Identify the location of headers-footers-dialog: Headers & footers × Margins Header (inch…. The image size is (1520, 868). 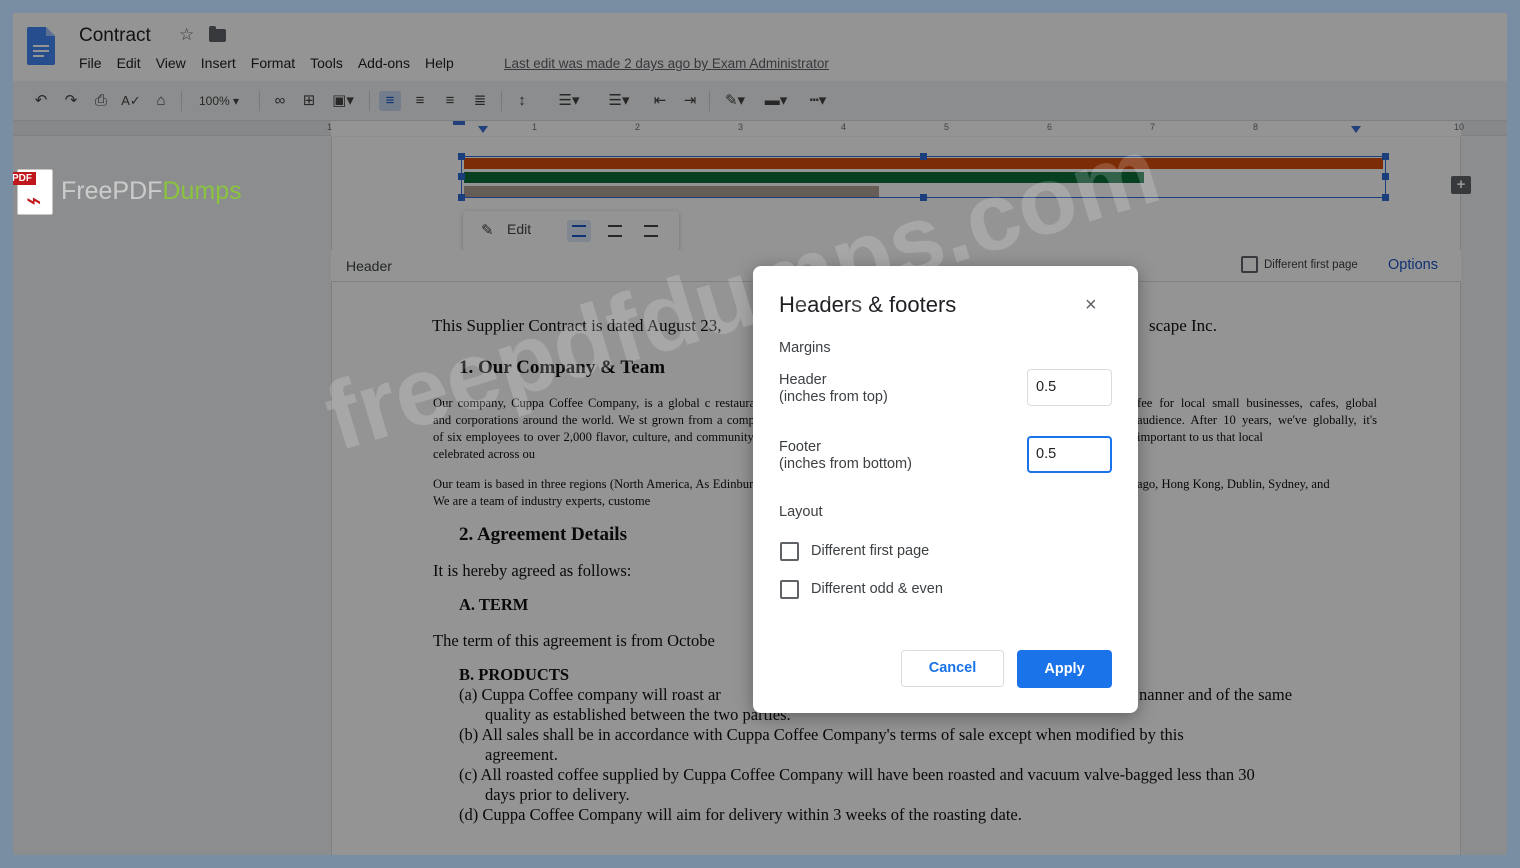
(945, 489).